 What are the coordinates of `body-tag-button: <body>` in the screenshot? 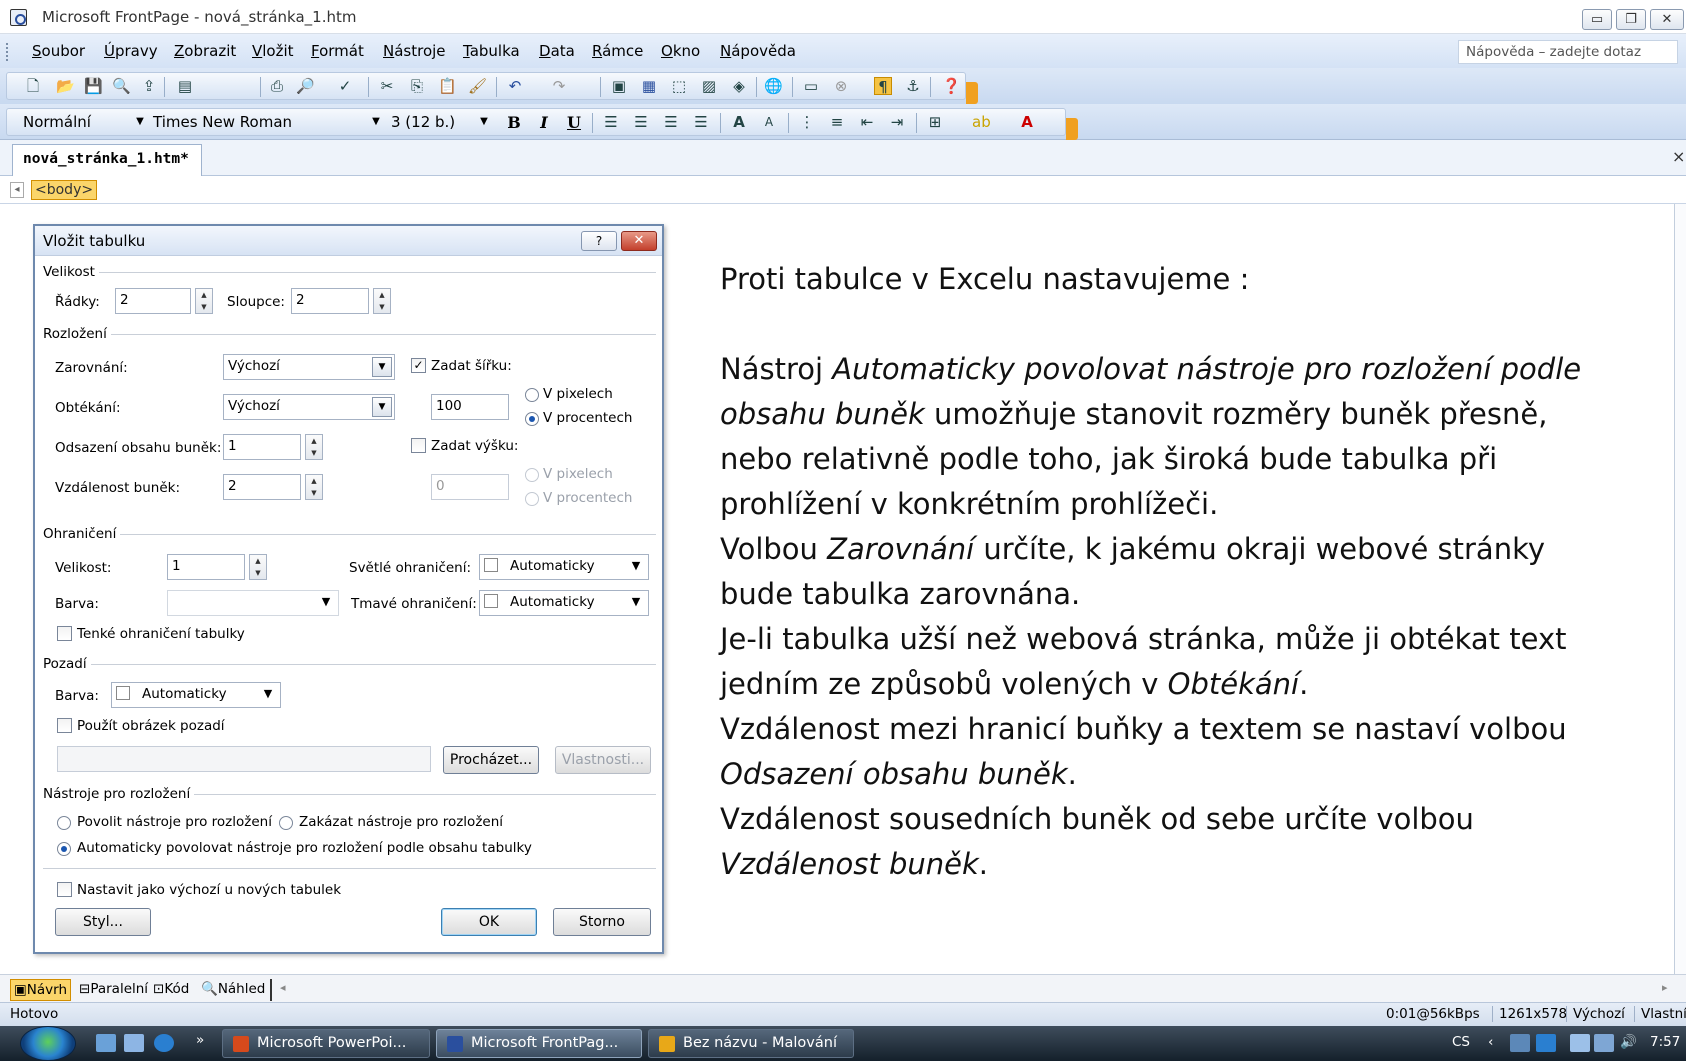 It's located at (64, 190).